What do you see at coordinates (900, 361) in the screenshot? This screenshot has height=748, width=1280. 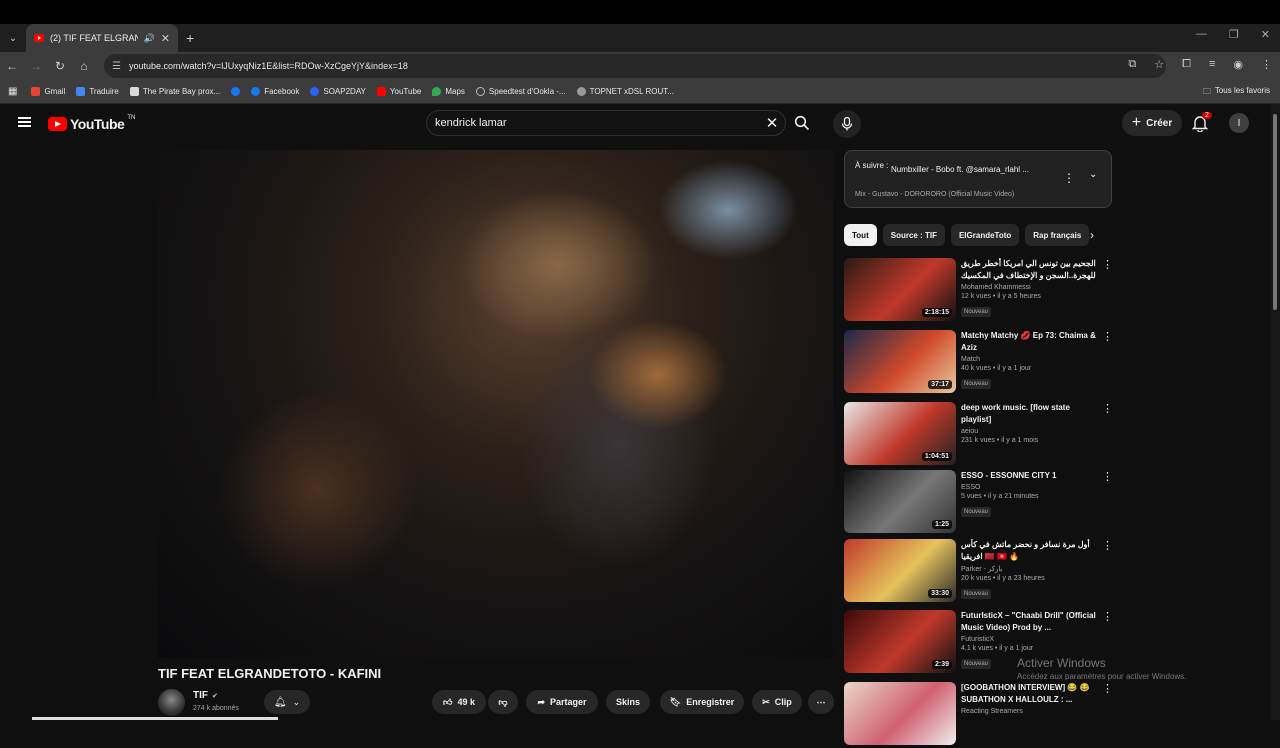 I see `video-thumbnail: 37:17` at bounding box center [900, 361].